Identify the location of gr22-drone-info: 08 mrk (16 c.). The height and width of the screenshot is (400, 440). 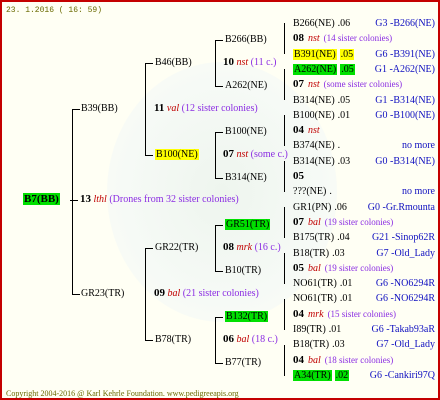
(252, 247).